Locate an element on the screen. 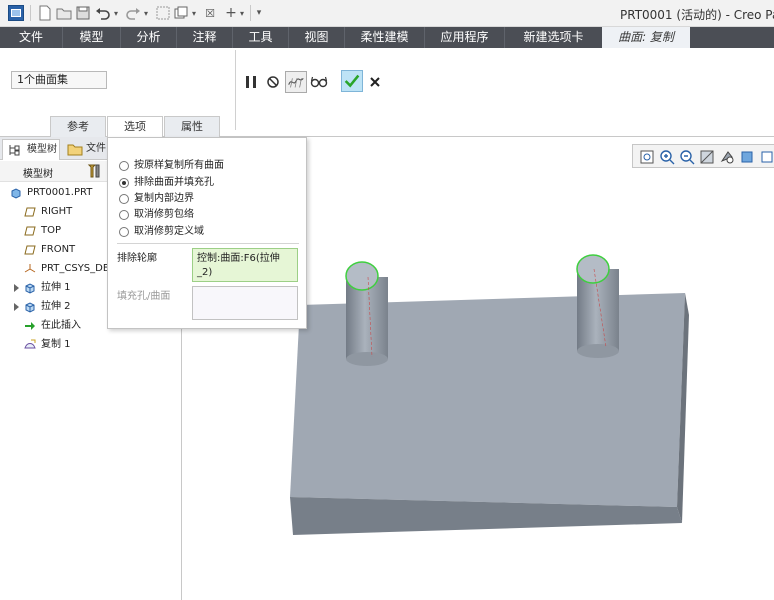  tab-surface-copy: 曲面: 复制 is located at coordinates (646, 37).